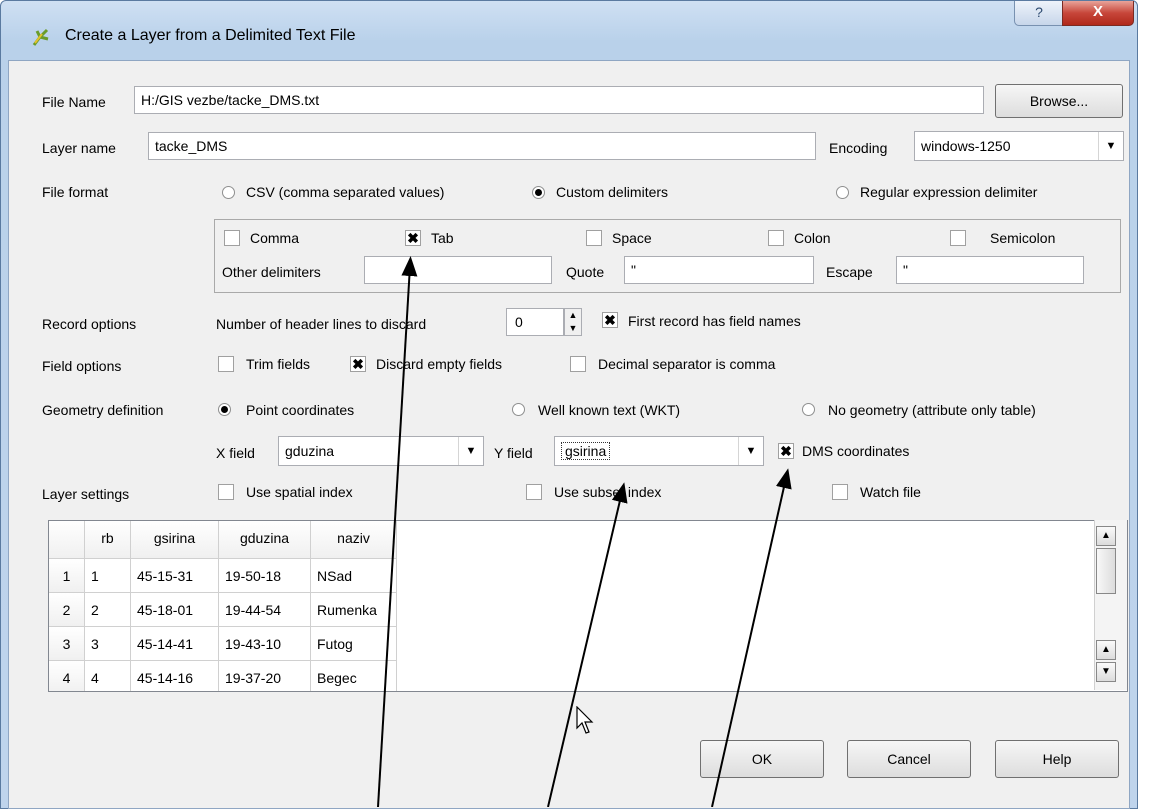 This screenshot has width=1156, height=809. What do you see at coordinates (587, 644) in the screenshot?
I see `arrow-to-y-field` at bounding box center [587, 644].